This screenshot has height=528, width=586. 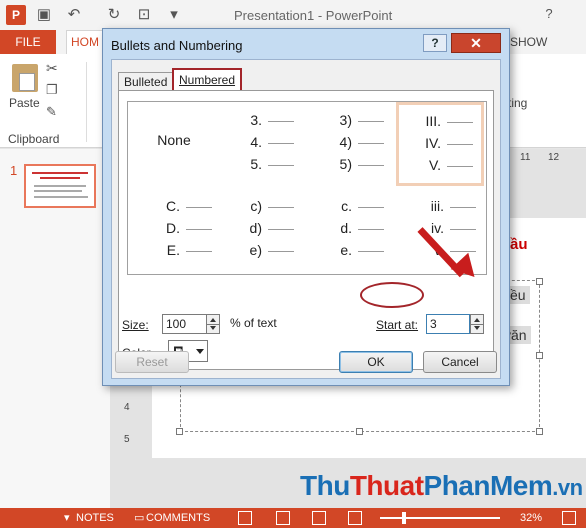 I want to click on numbering-sample-line: iv., so click(x=453, y=228).